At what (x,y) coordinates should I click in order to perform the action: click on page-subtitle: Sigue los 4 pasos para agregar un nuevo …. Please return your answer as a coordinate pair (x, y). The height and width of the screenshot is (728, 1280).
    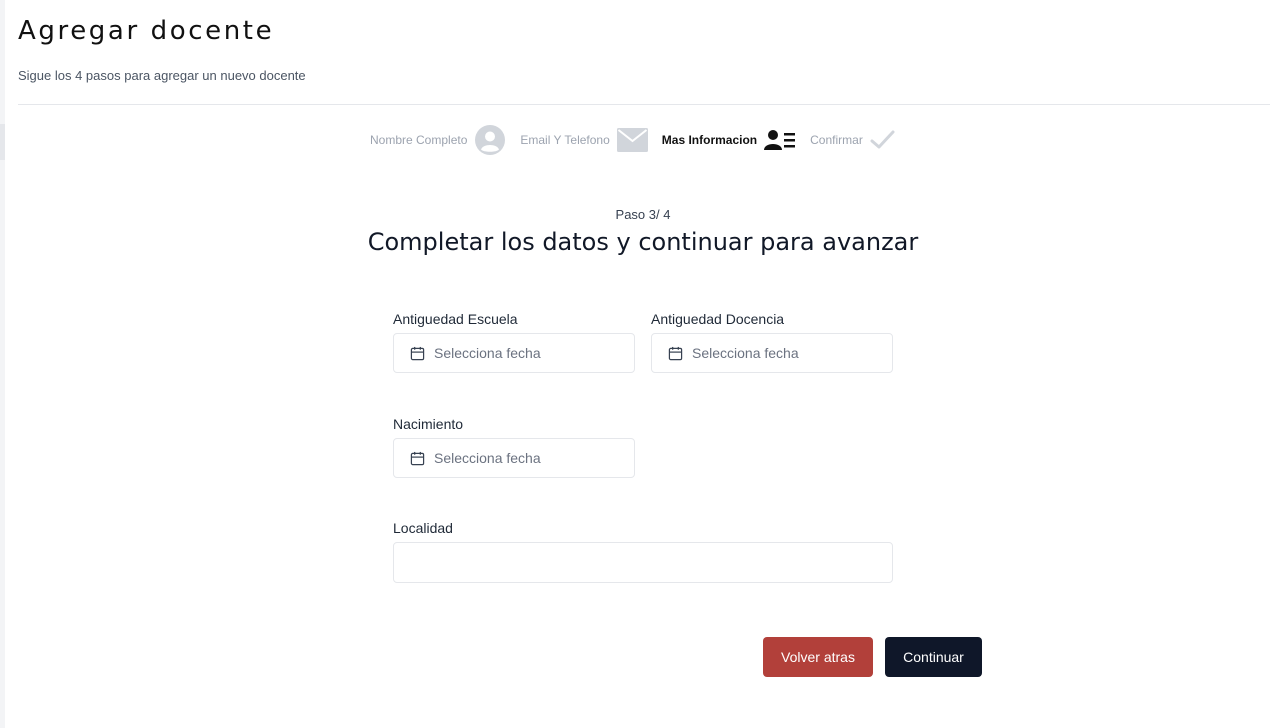
    Looking at the image, I should click on (162, 75).